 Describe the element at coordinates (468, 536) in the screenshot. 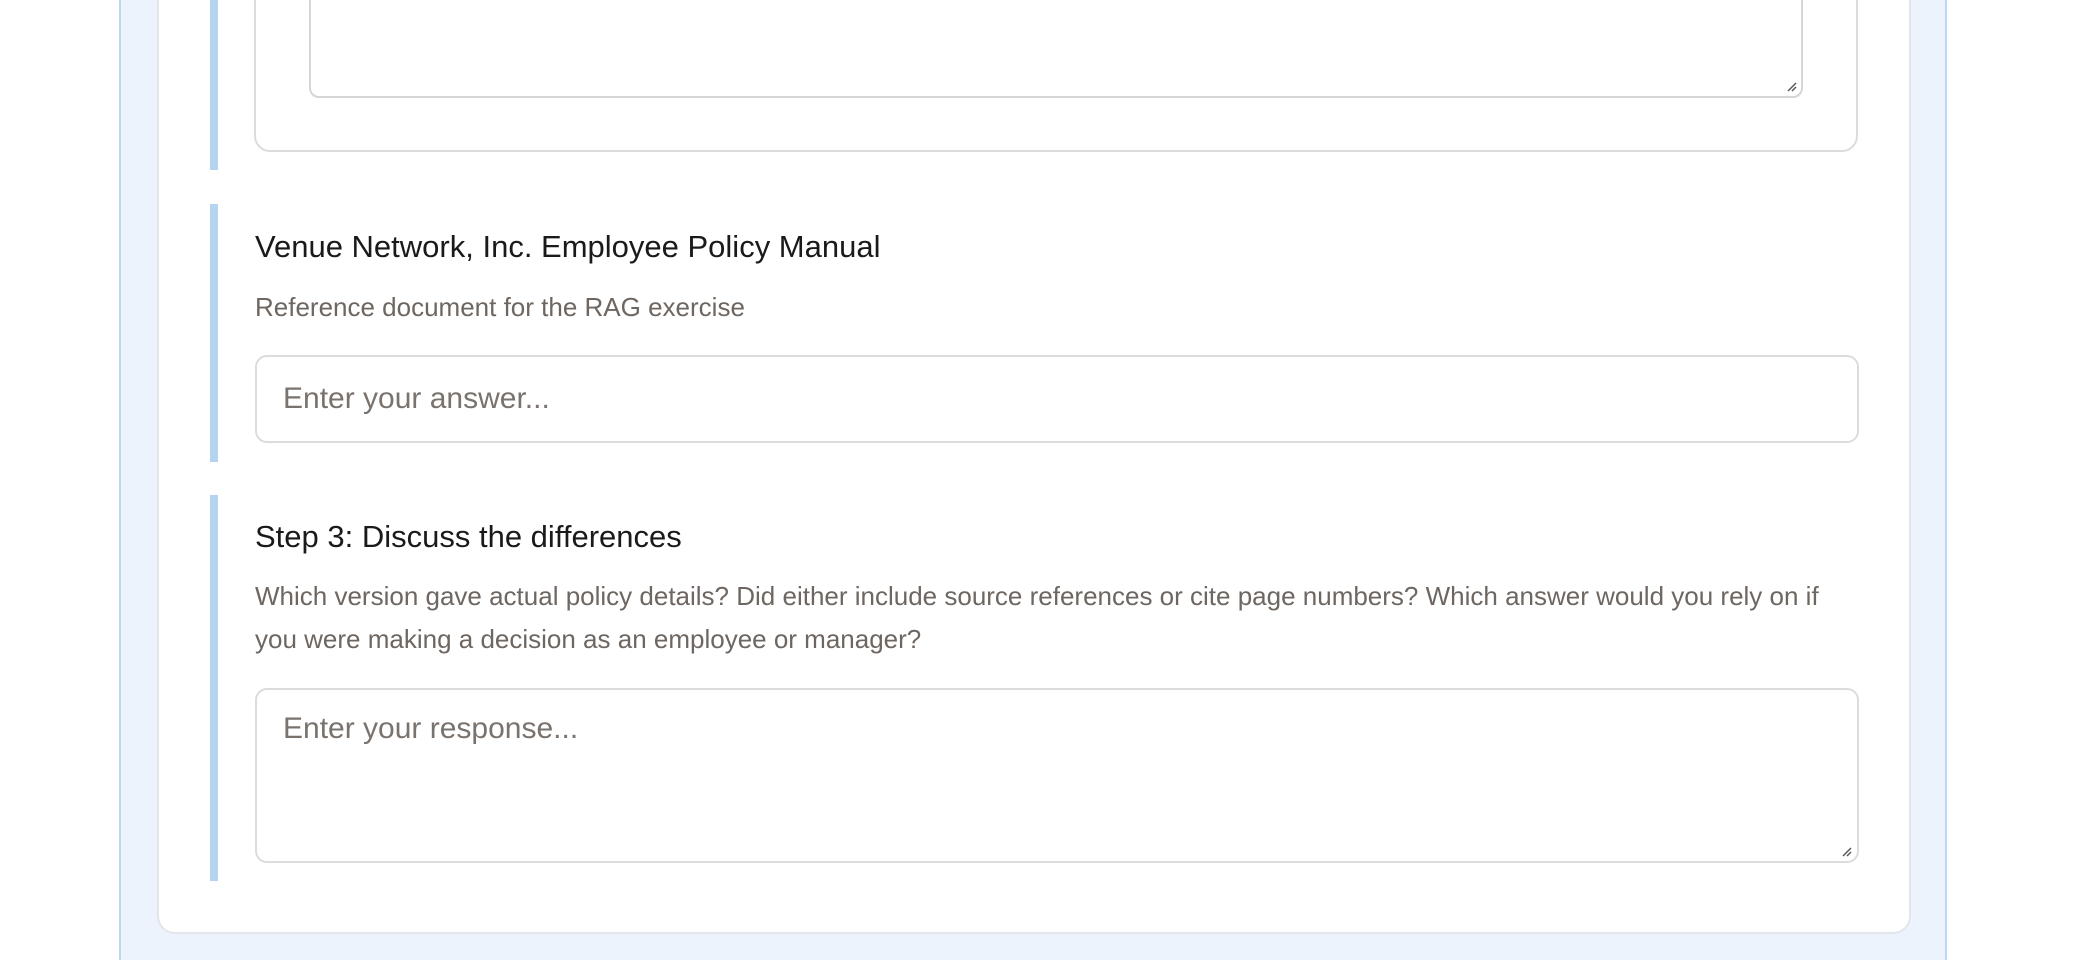

I see `question-title: Step 3: Discuss the differences` at that location.